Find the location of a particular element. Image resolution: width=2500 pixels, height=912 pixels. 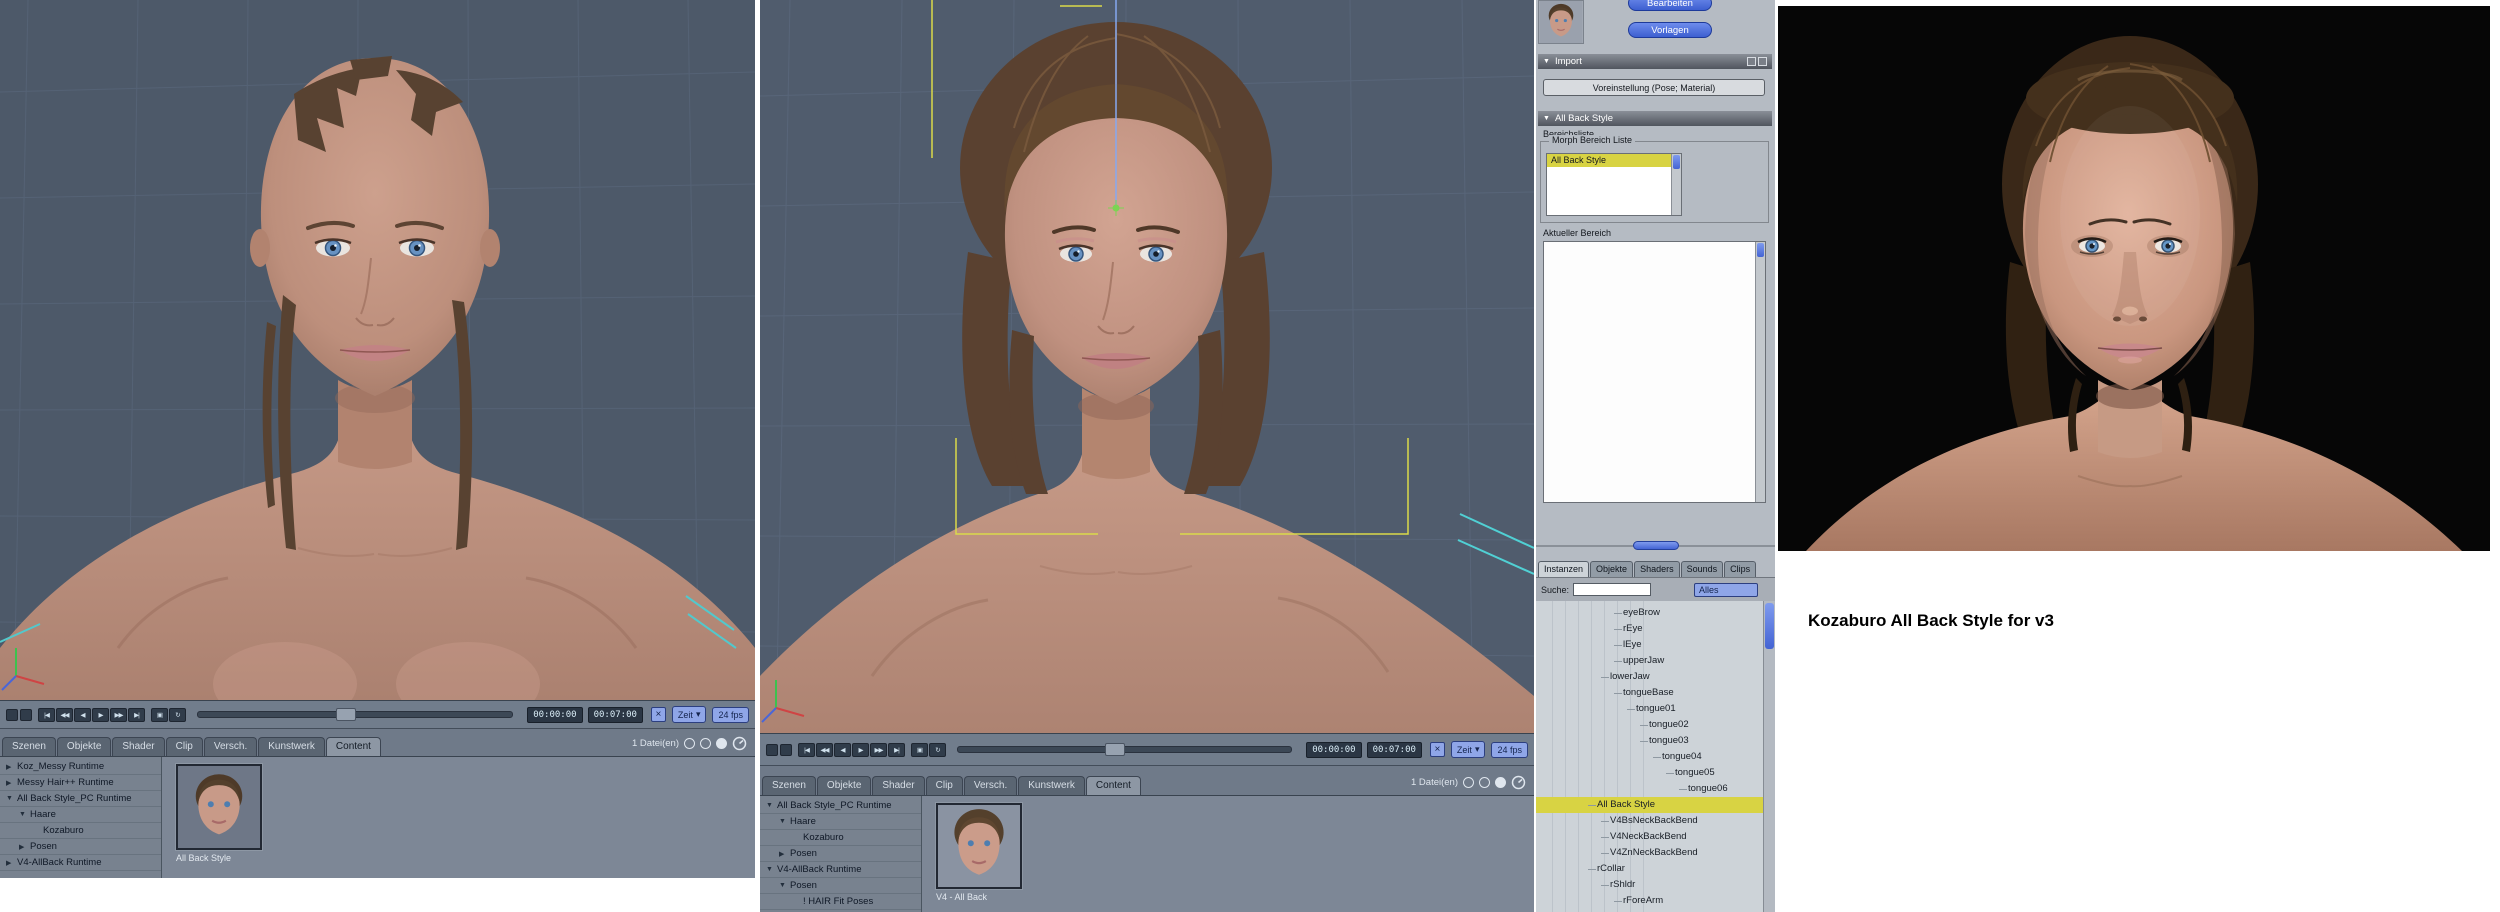

properties-tab: Sounds is located at coordinates (1702, 569).